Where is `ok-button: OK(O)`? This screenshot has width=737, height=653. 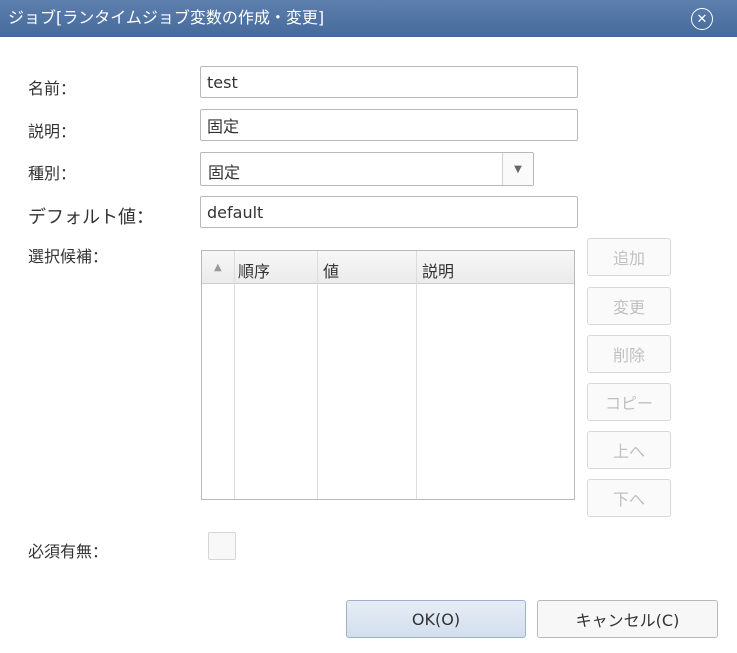 ok-button: OK(O) is located at coordinates (436, 619).